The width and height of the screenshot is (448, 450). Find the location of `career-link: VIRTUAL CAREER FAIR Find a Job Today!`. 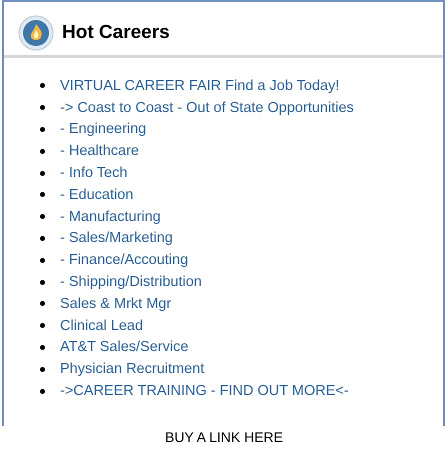

career-link: VIRTUAL CAREER FAIR Find a Job Today! is located at coordinates (200, 86).